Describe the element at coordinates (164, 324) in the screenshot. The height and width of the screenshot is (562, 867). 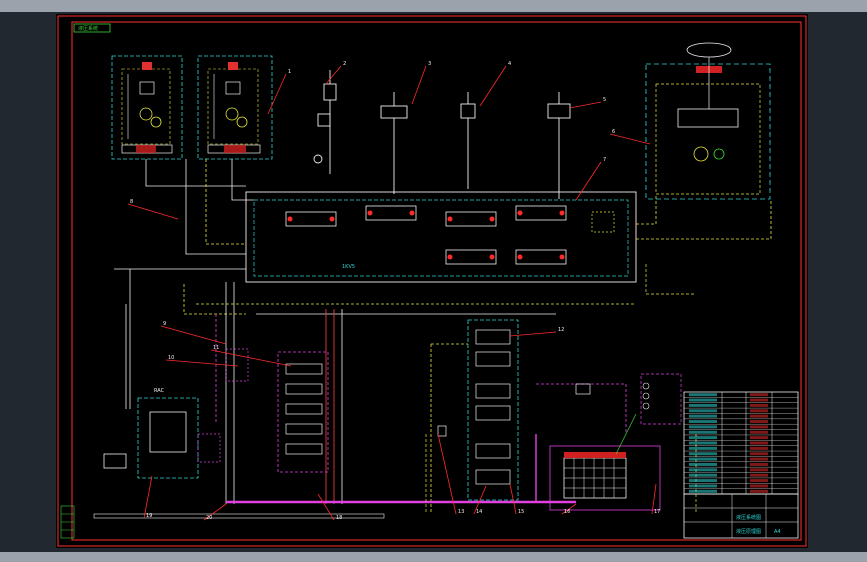
I see `leader-9: 9` at that location.